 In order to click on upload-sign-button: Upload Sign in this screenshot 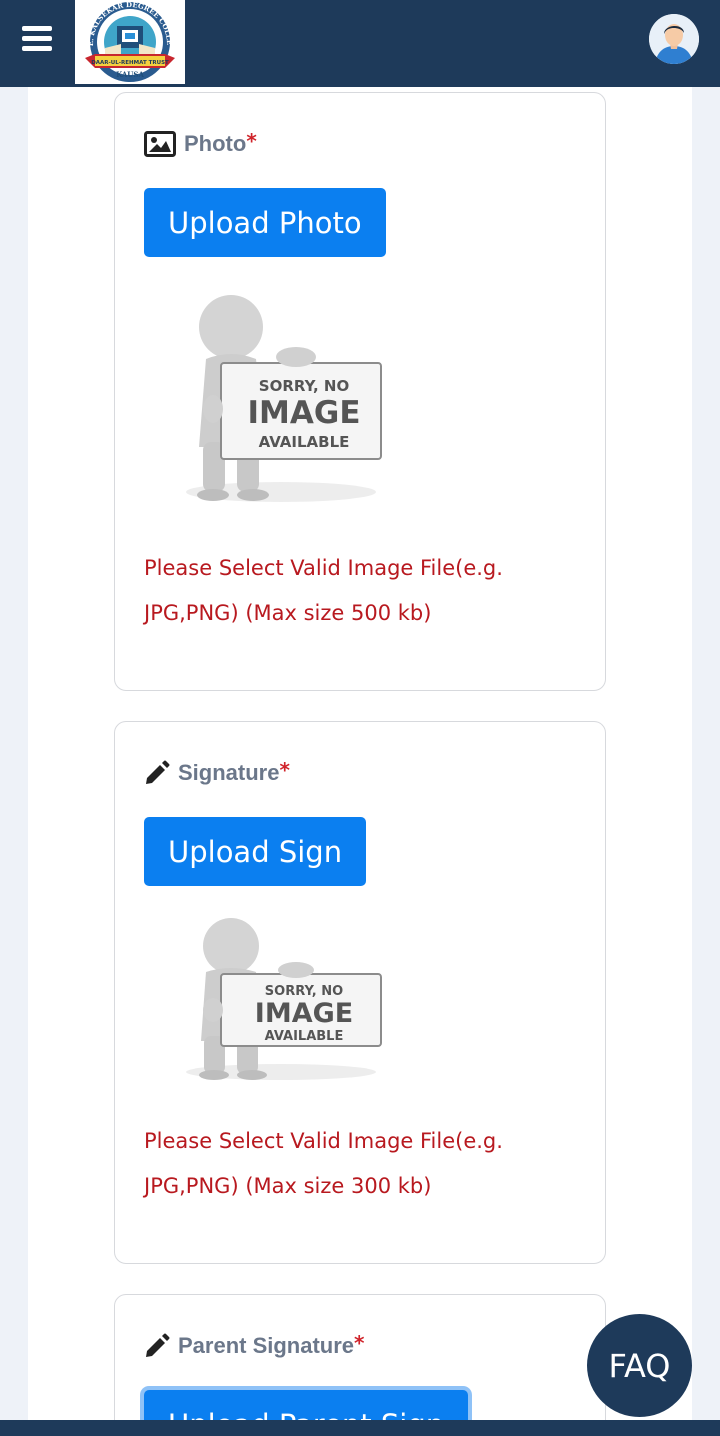, I will do `click(255, 851)`.